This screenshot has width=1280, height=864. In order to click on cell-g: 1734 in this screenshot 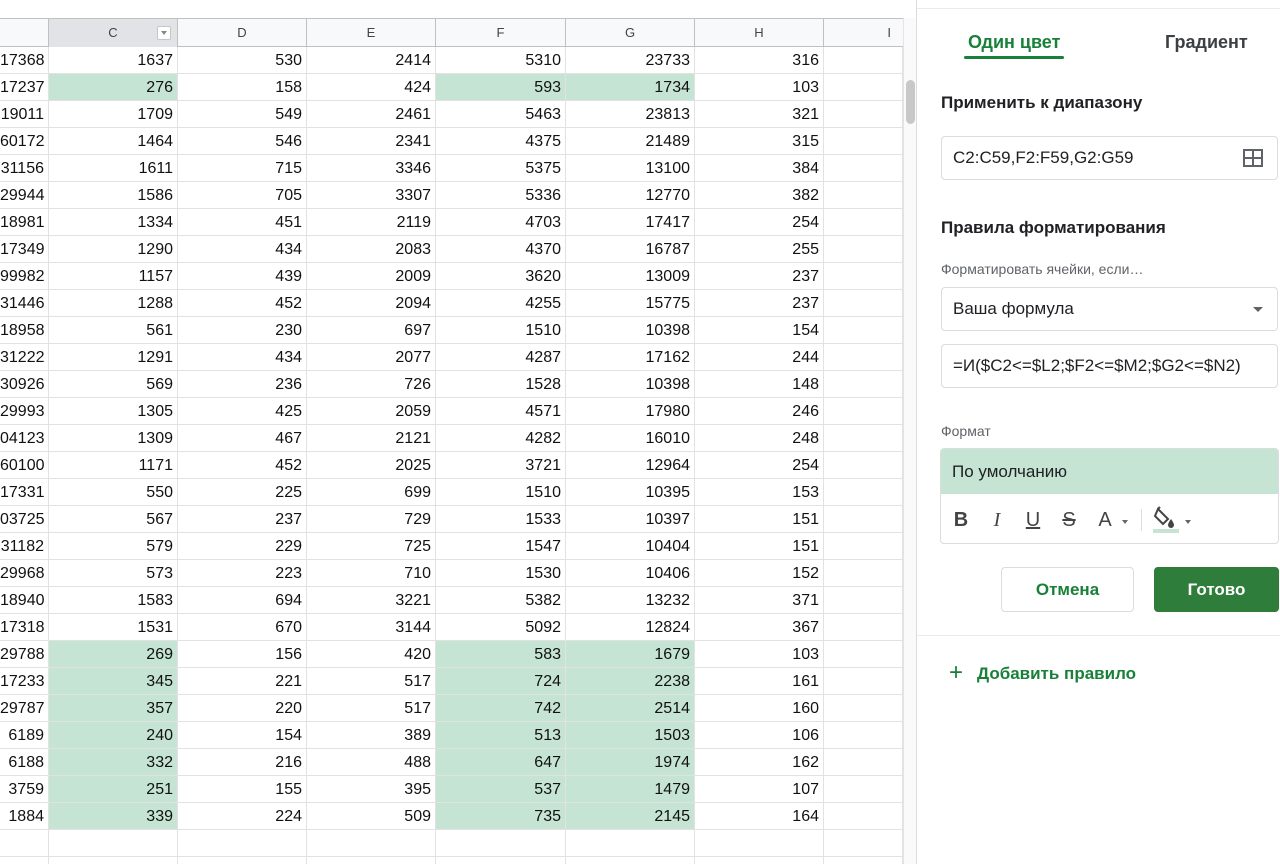, I will do `click(630, 87)`.